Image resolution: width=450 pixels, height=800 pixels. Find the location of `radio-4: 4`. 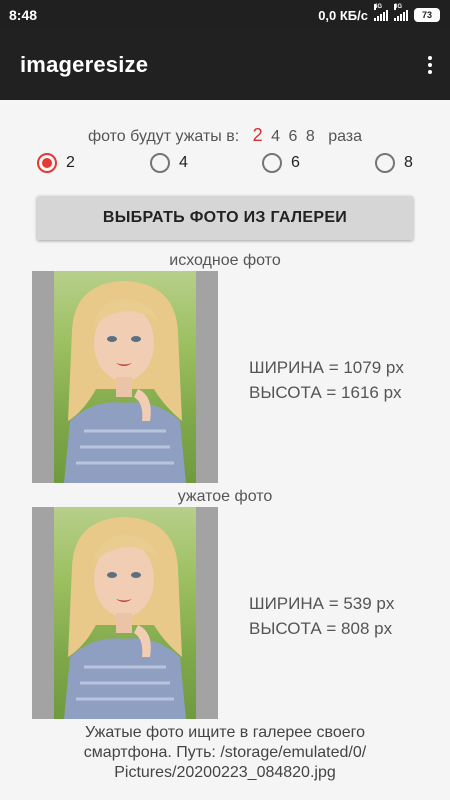

radio-4: 4 is located at coordinates (169, 163).